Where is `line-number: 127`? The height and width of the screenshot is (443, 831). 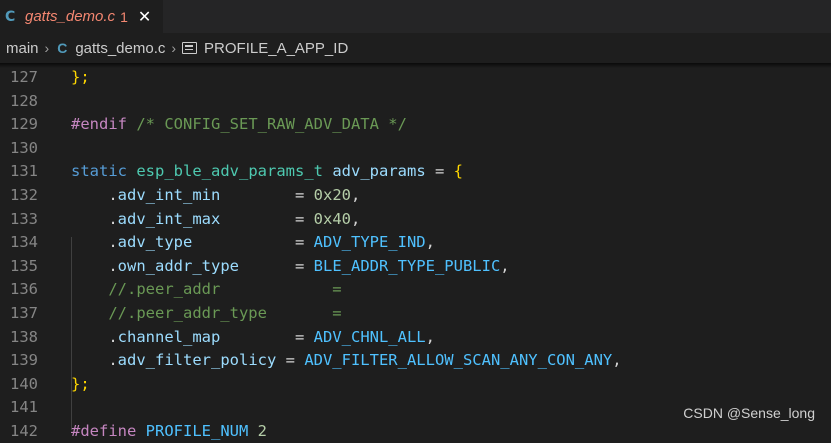 line-number: 127 is located at coordinates (24, 77).